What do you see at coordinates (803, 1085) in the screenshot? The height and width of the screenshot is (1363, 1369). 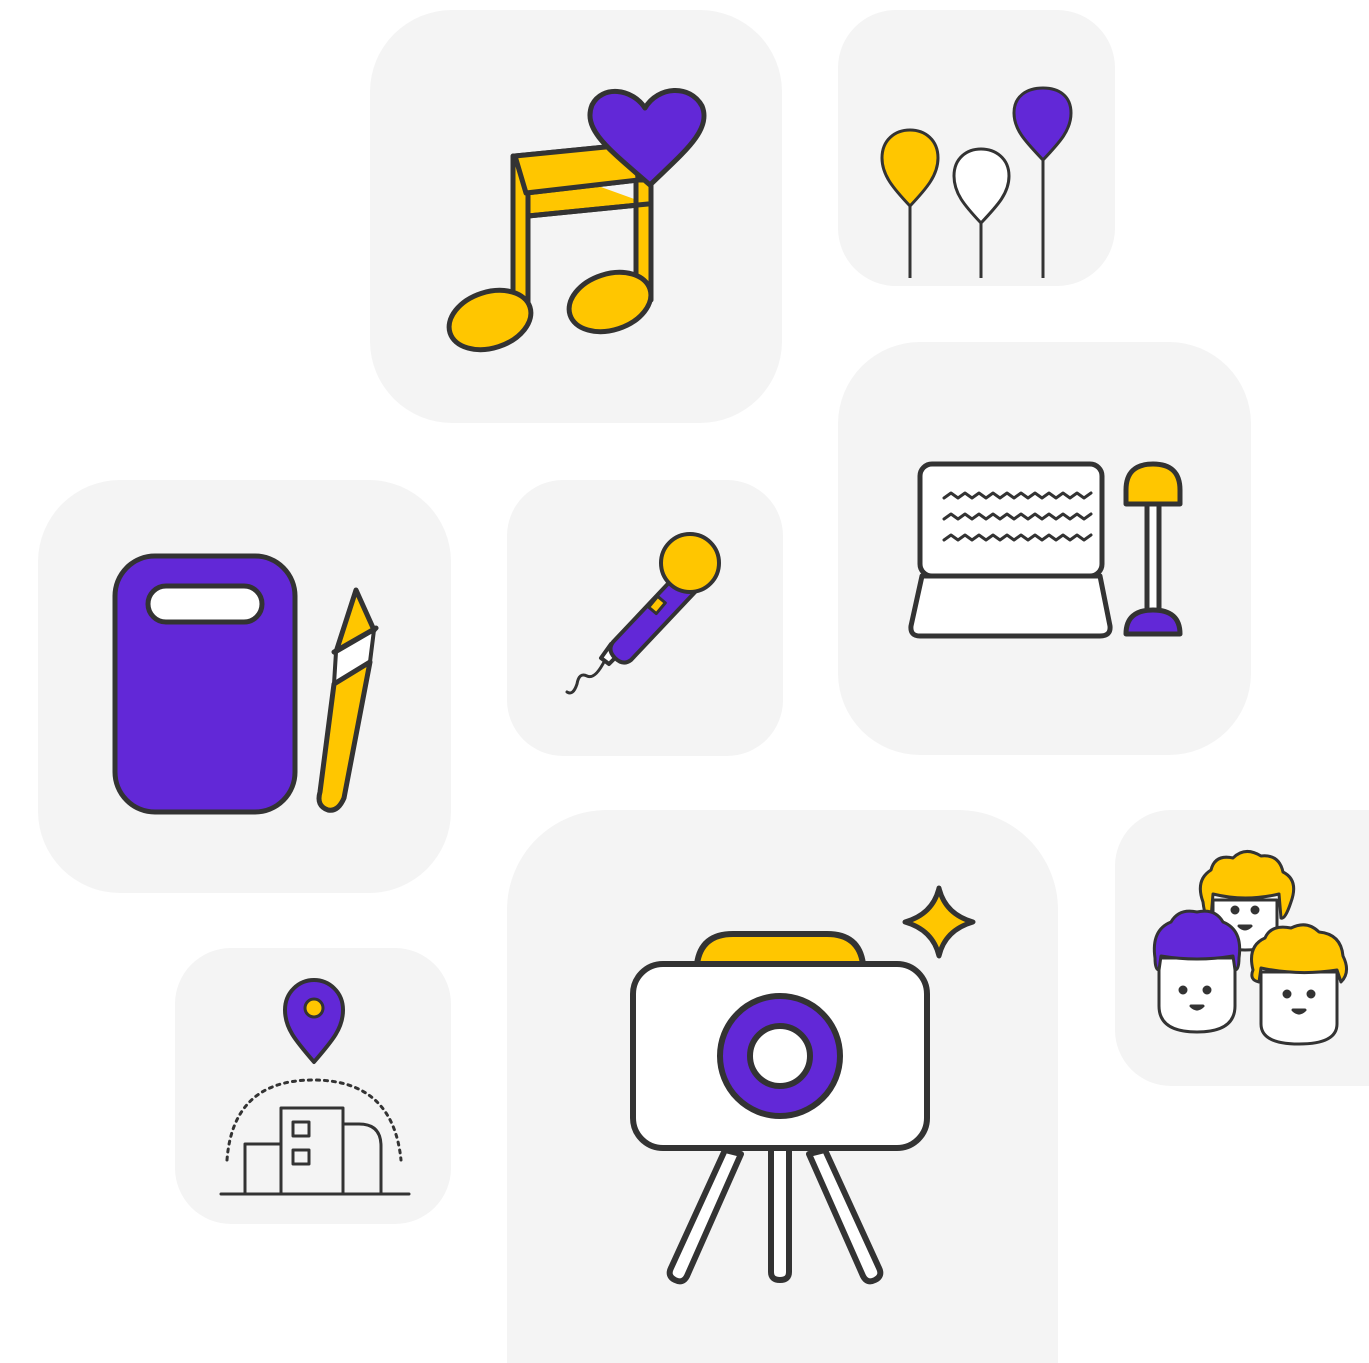 I see `camera-on-tripod-icon` at bounding box center [803, 1085].